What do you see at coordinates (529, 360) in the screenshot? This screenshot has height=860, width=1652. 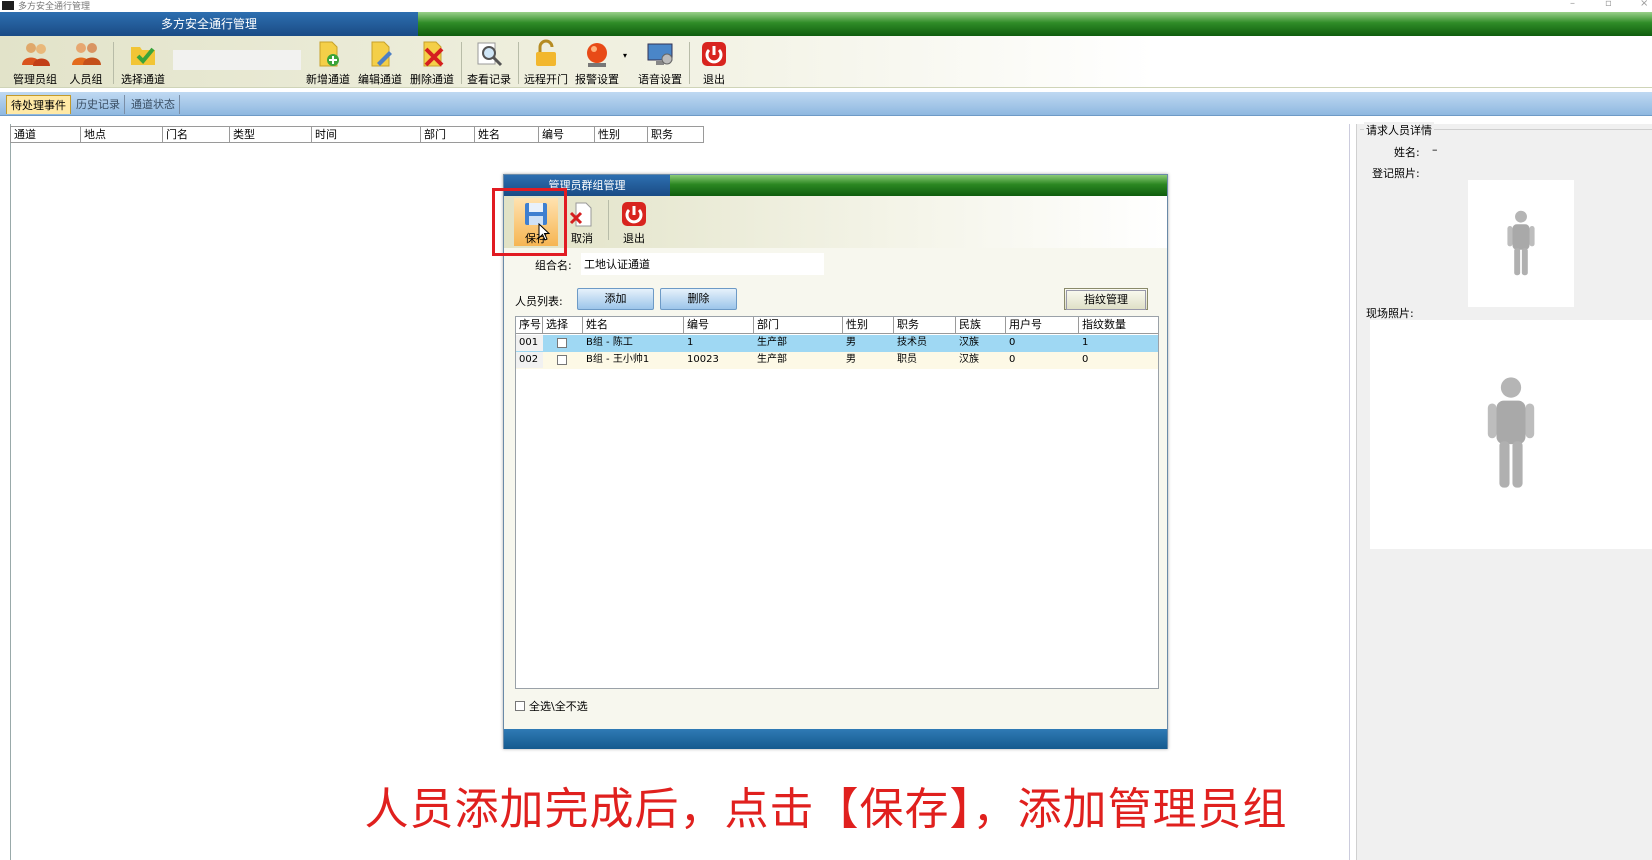 I see `row-seq: 002` at bounding box center [529, 360].